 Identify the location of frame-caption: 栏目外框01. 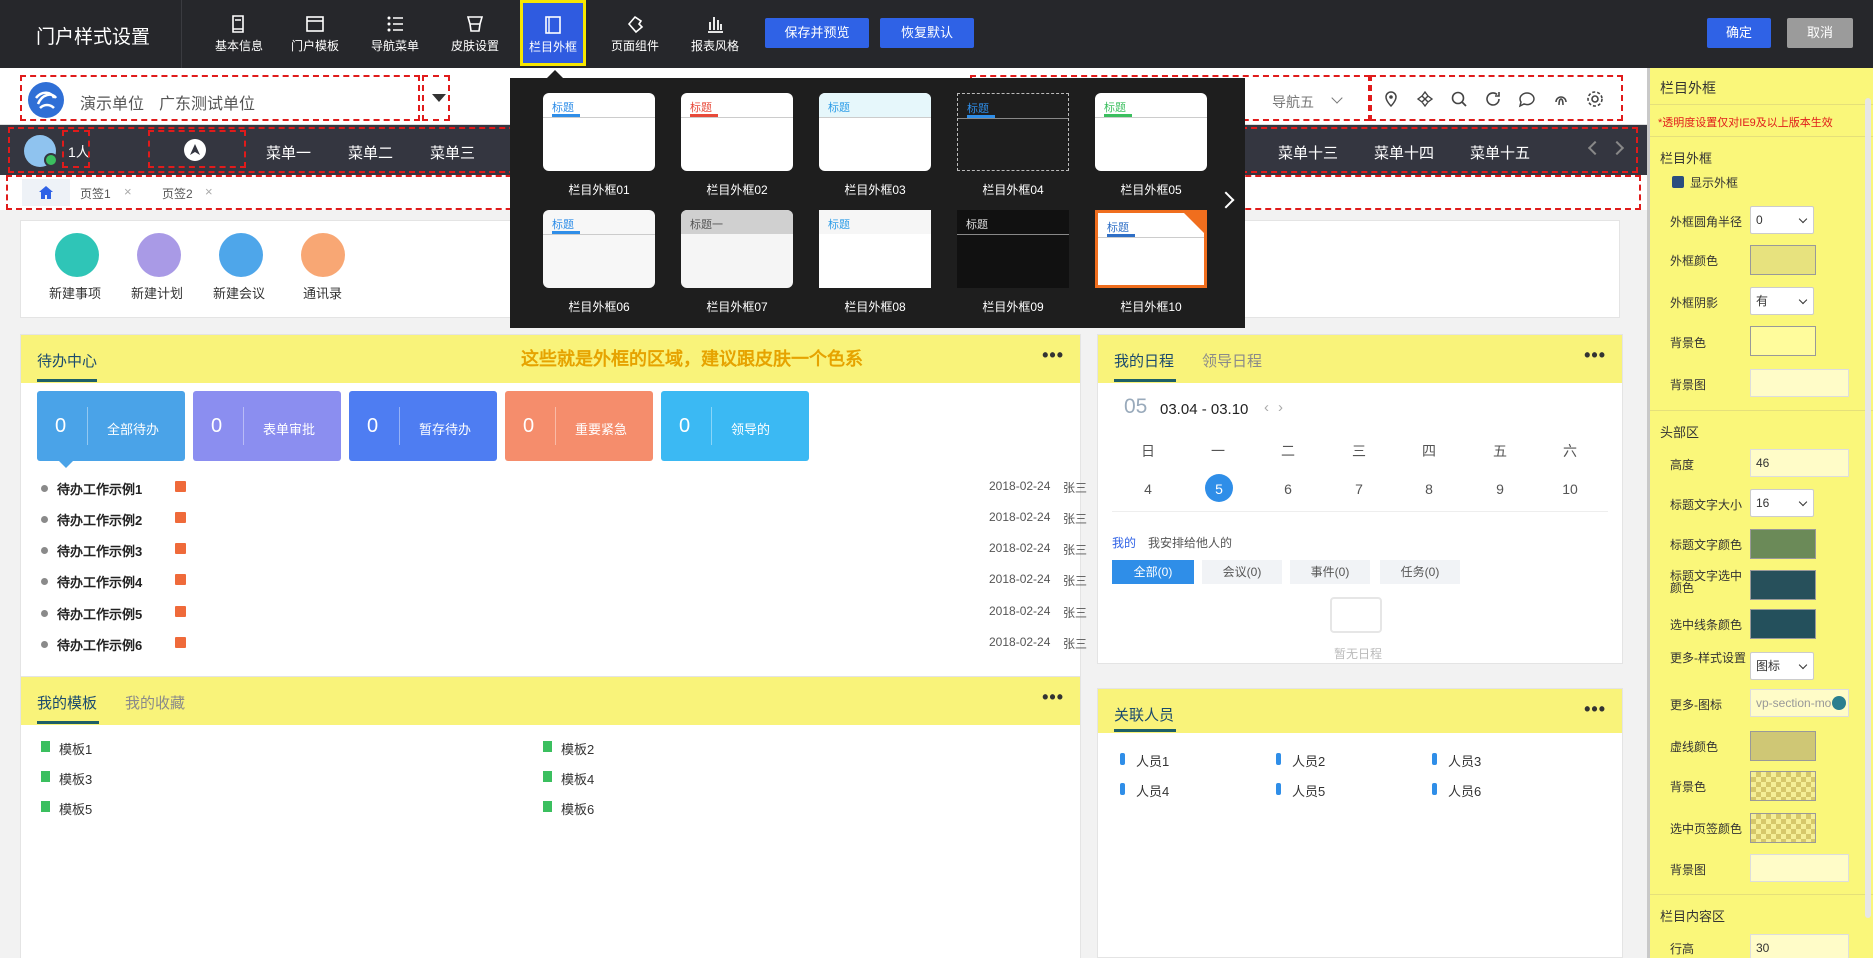
(599, 189).